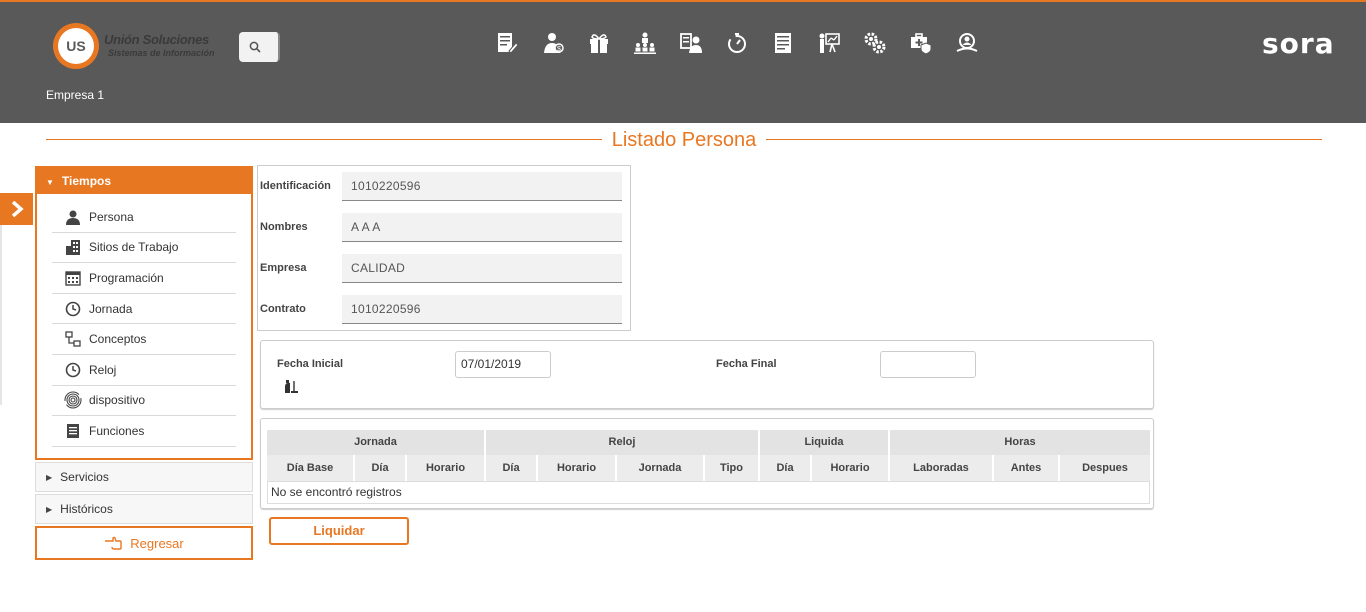  I want to click on sidebar-item-reloj: Reloj, so click(144, 370).